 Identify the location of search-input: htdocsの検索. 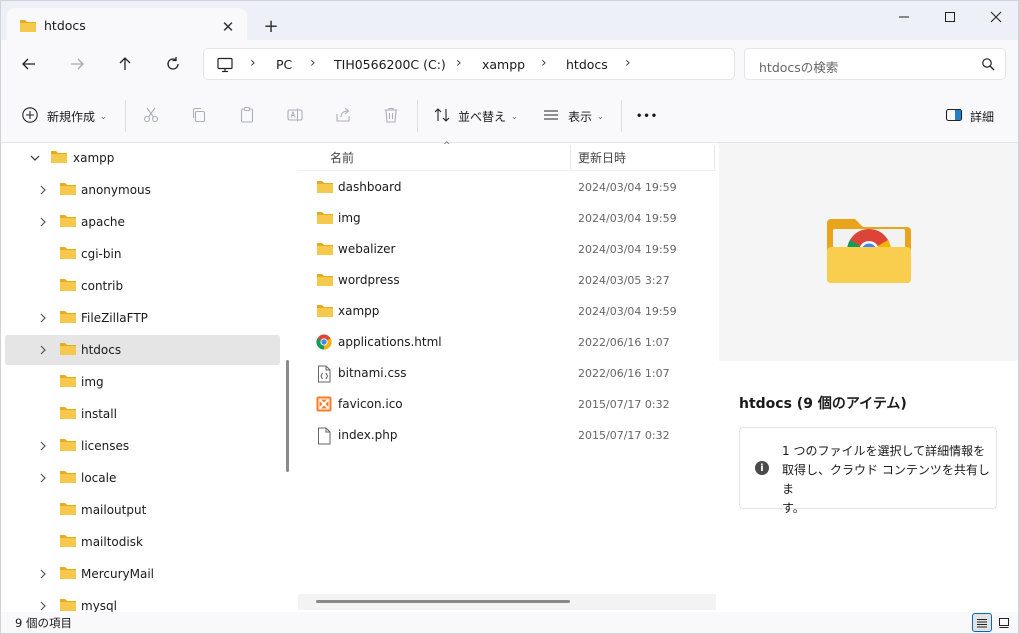
(875, 64).